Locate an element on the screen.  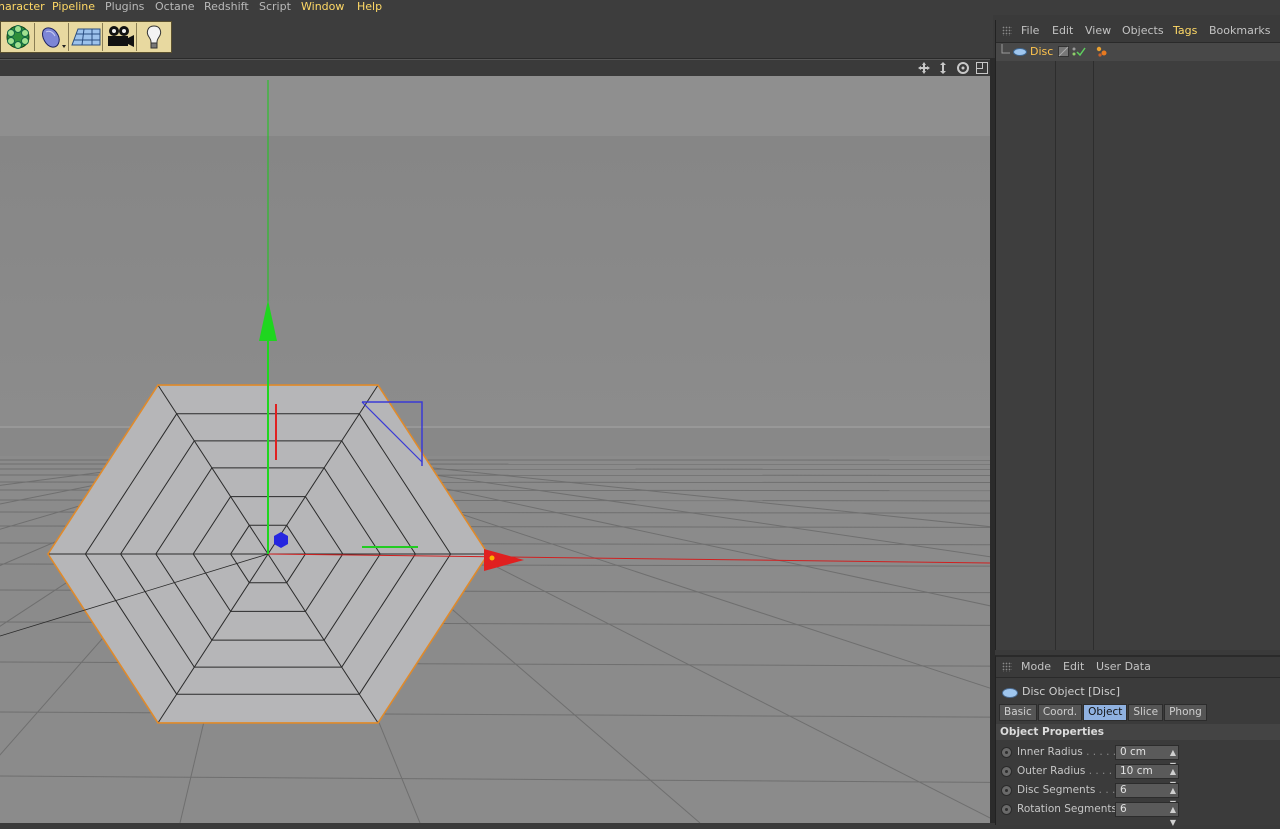
param-disc-segments: Disc Segments . . . 6▲▼ is located at coordinates (1138, 791).